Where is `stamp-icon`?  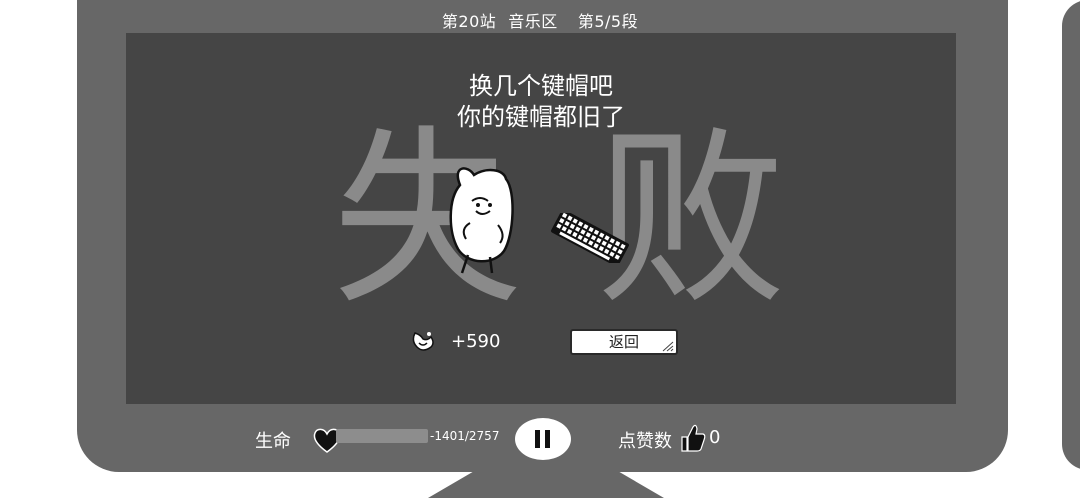 stamp-icon is located at coordinates (423, 341).